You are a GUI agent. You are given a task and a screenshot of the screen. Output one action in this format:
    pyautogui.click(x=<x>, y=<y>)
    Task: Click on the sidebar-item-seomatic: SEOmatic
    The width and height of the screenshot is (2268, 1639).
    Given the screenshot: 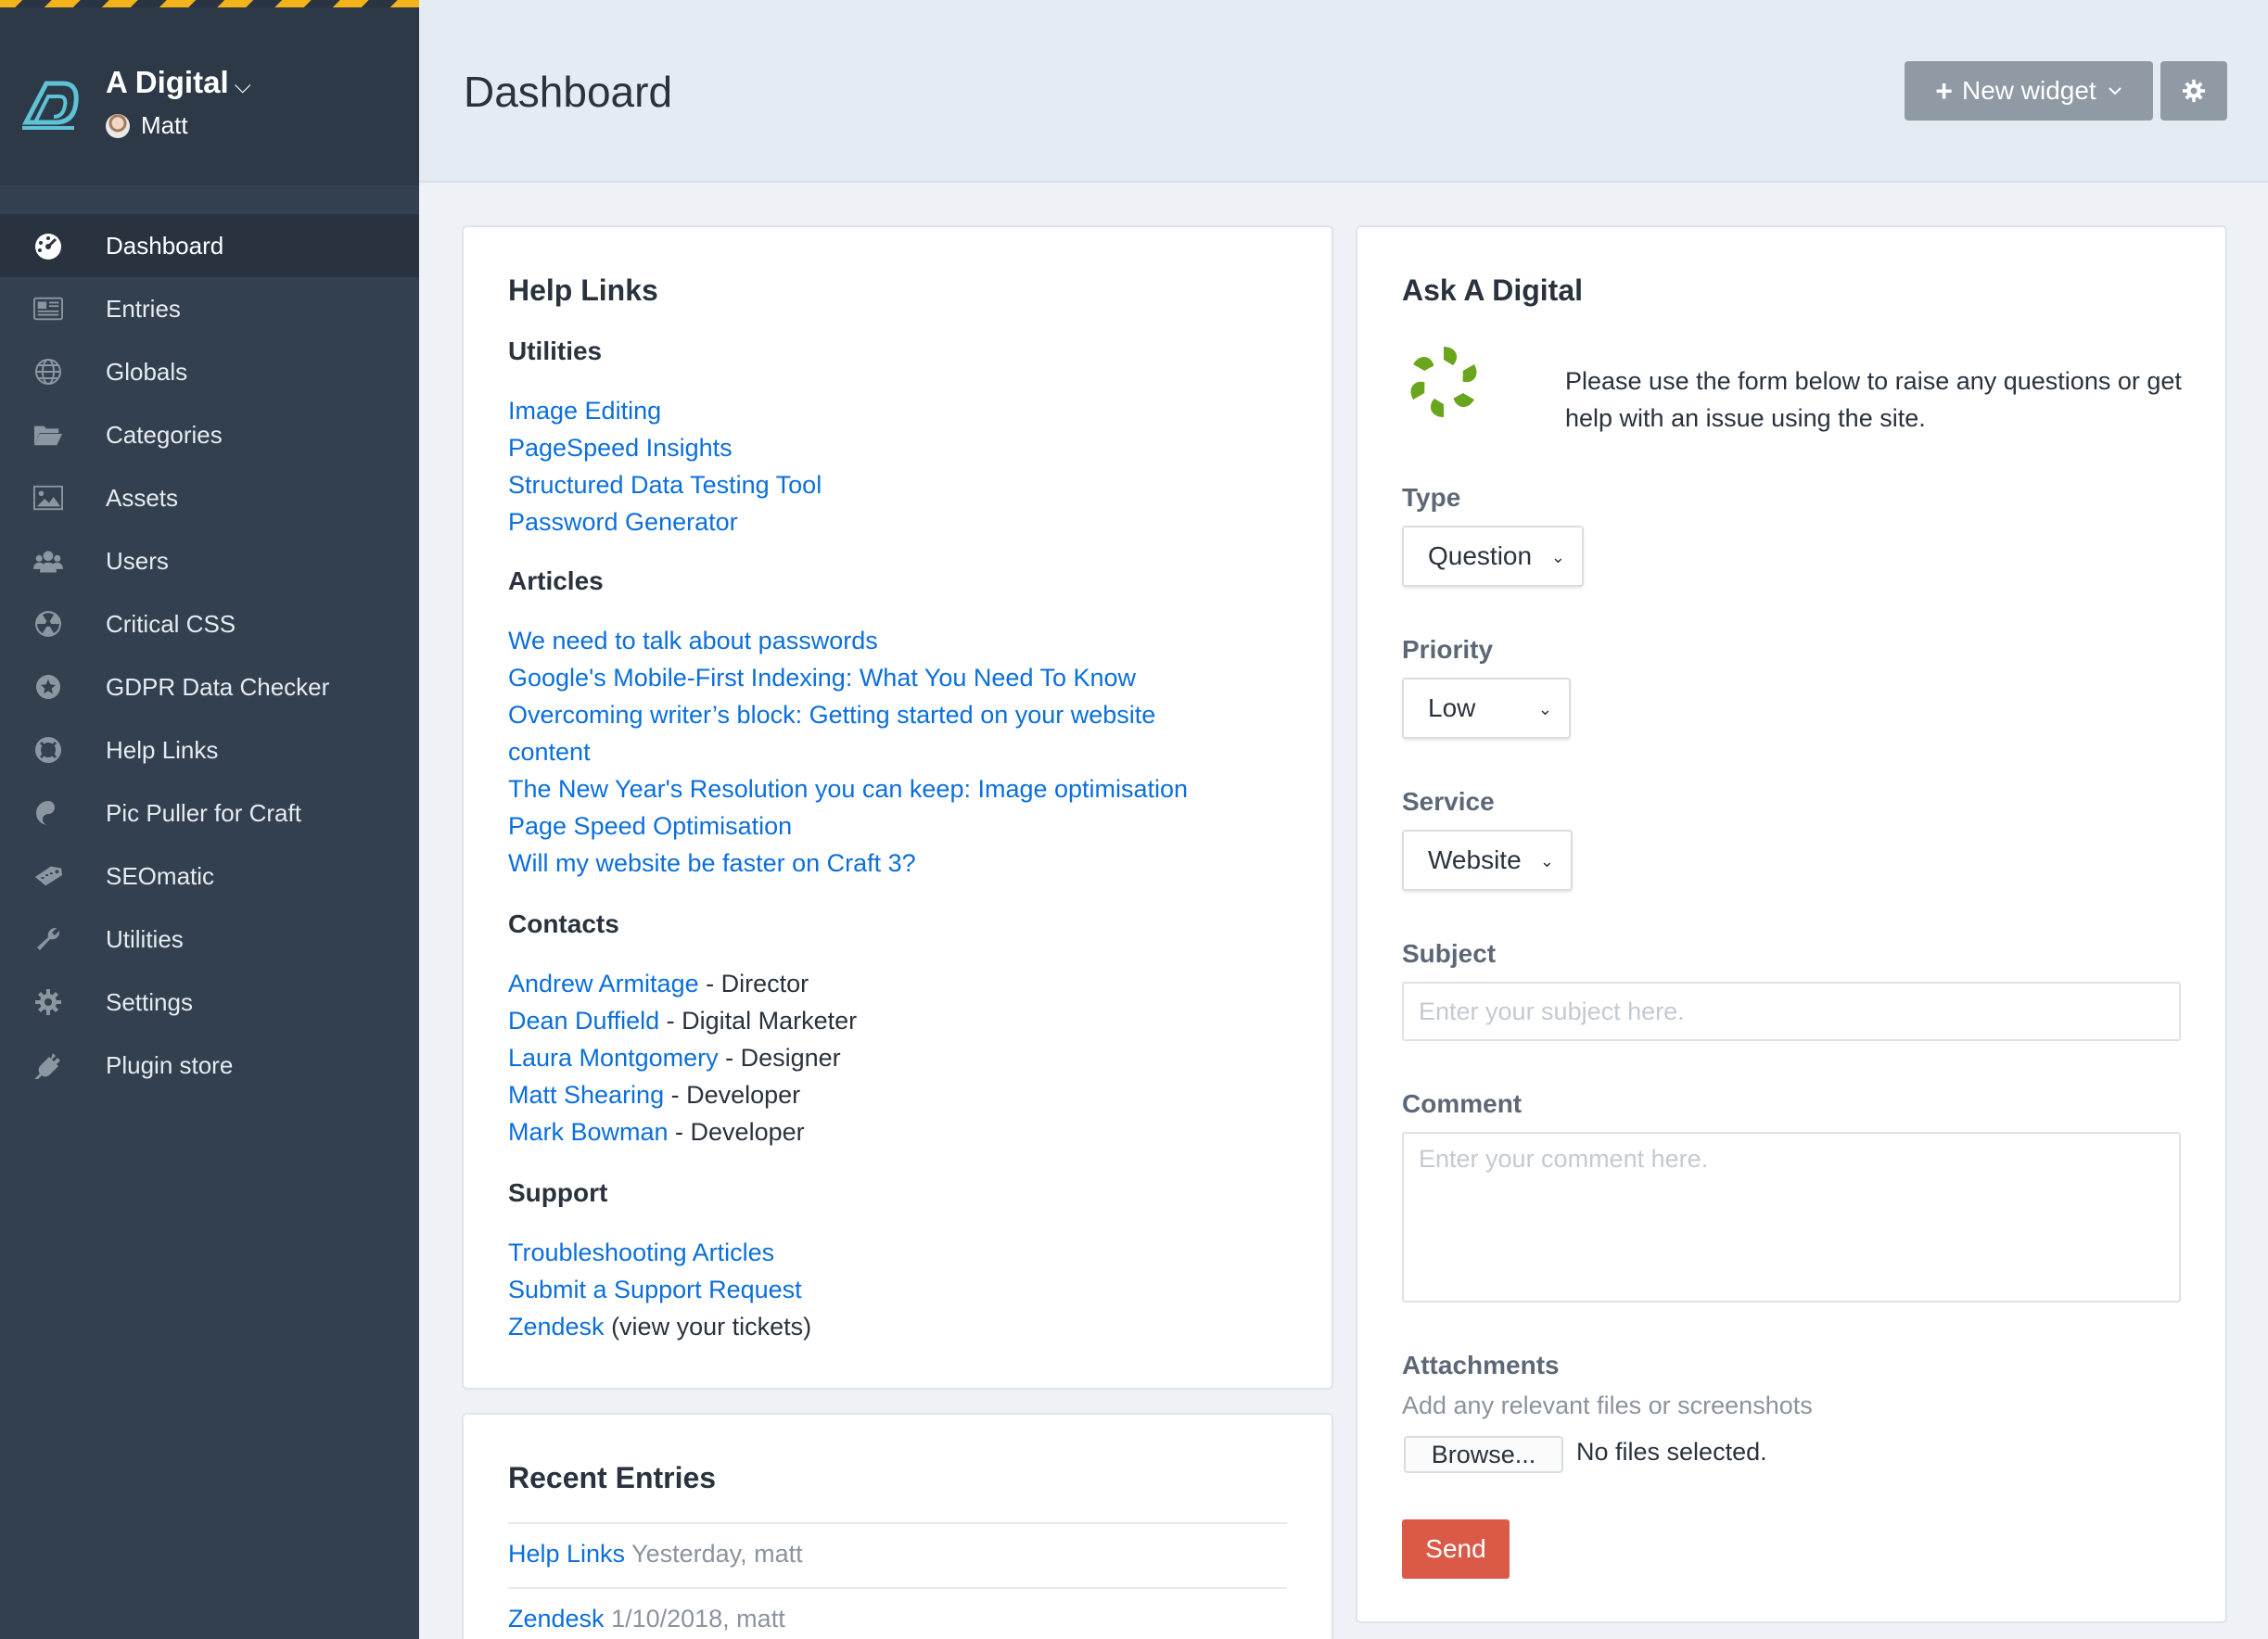 What is the action you would take?
    pyautogui.click(x=209, y=876)
    